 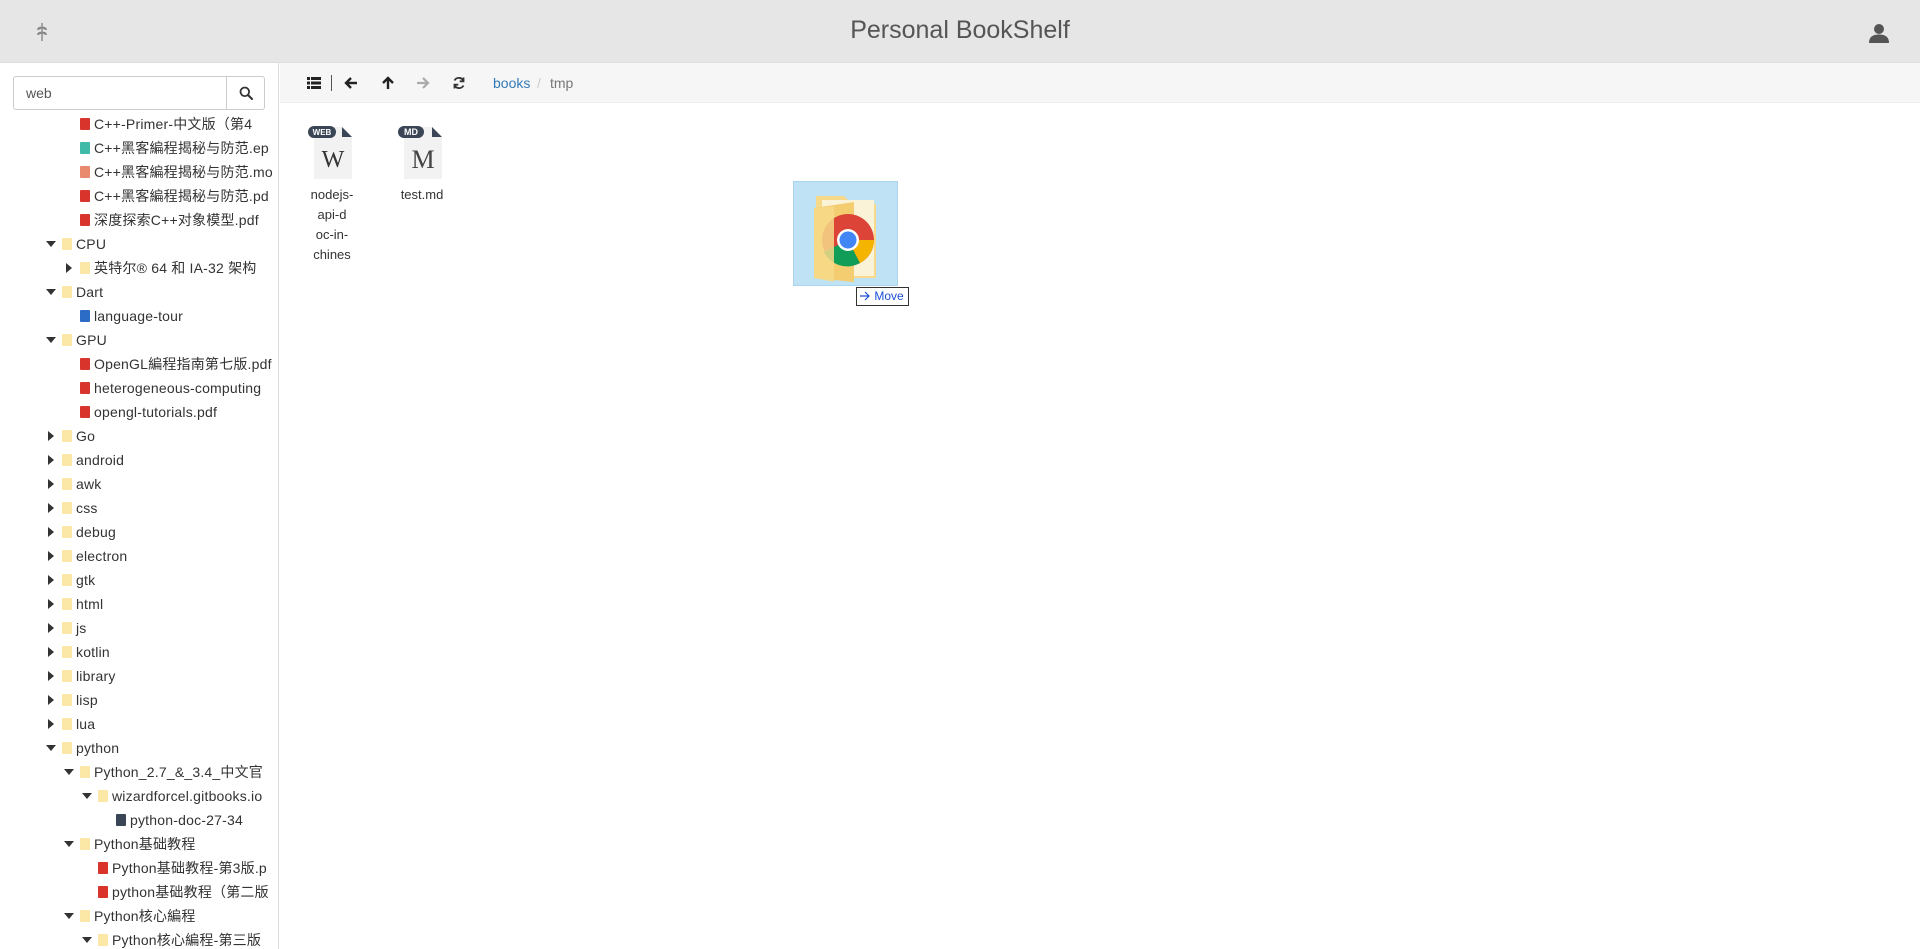 I want to click on tree-file: Python基础教程-第3版.p, so click(x=137, y=868).